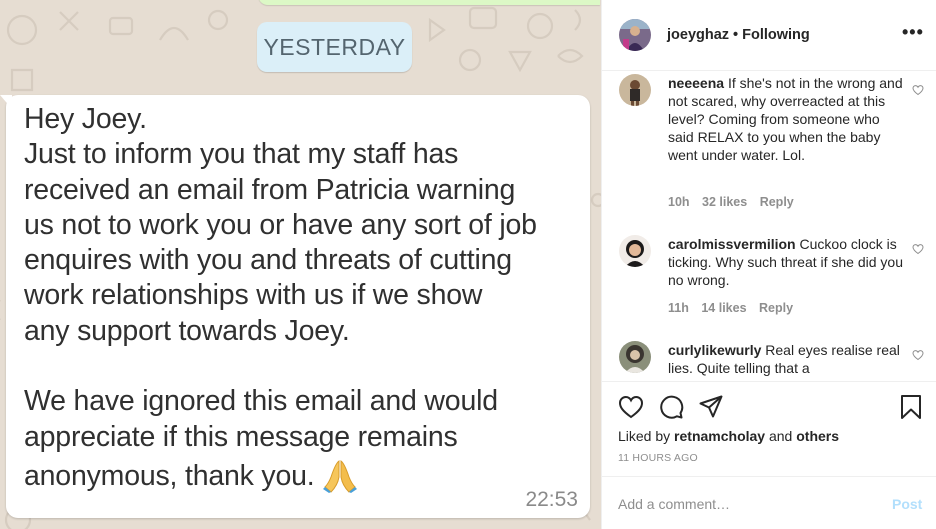  I want to click on liked-by-others: others, so click(817, 436).